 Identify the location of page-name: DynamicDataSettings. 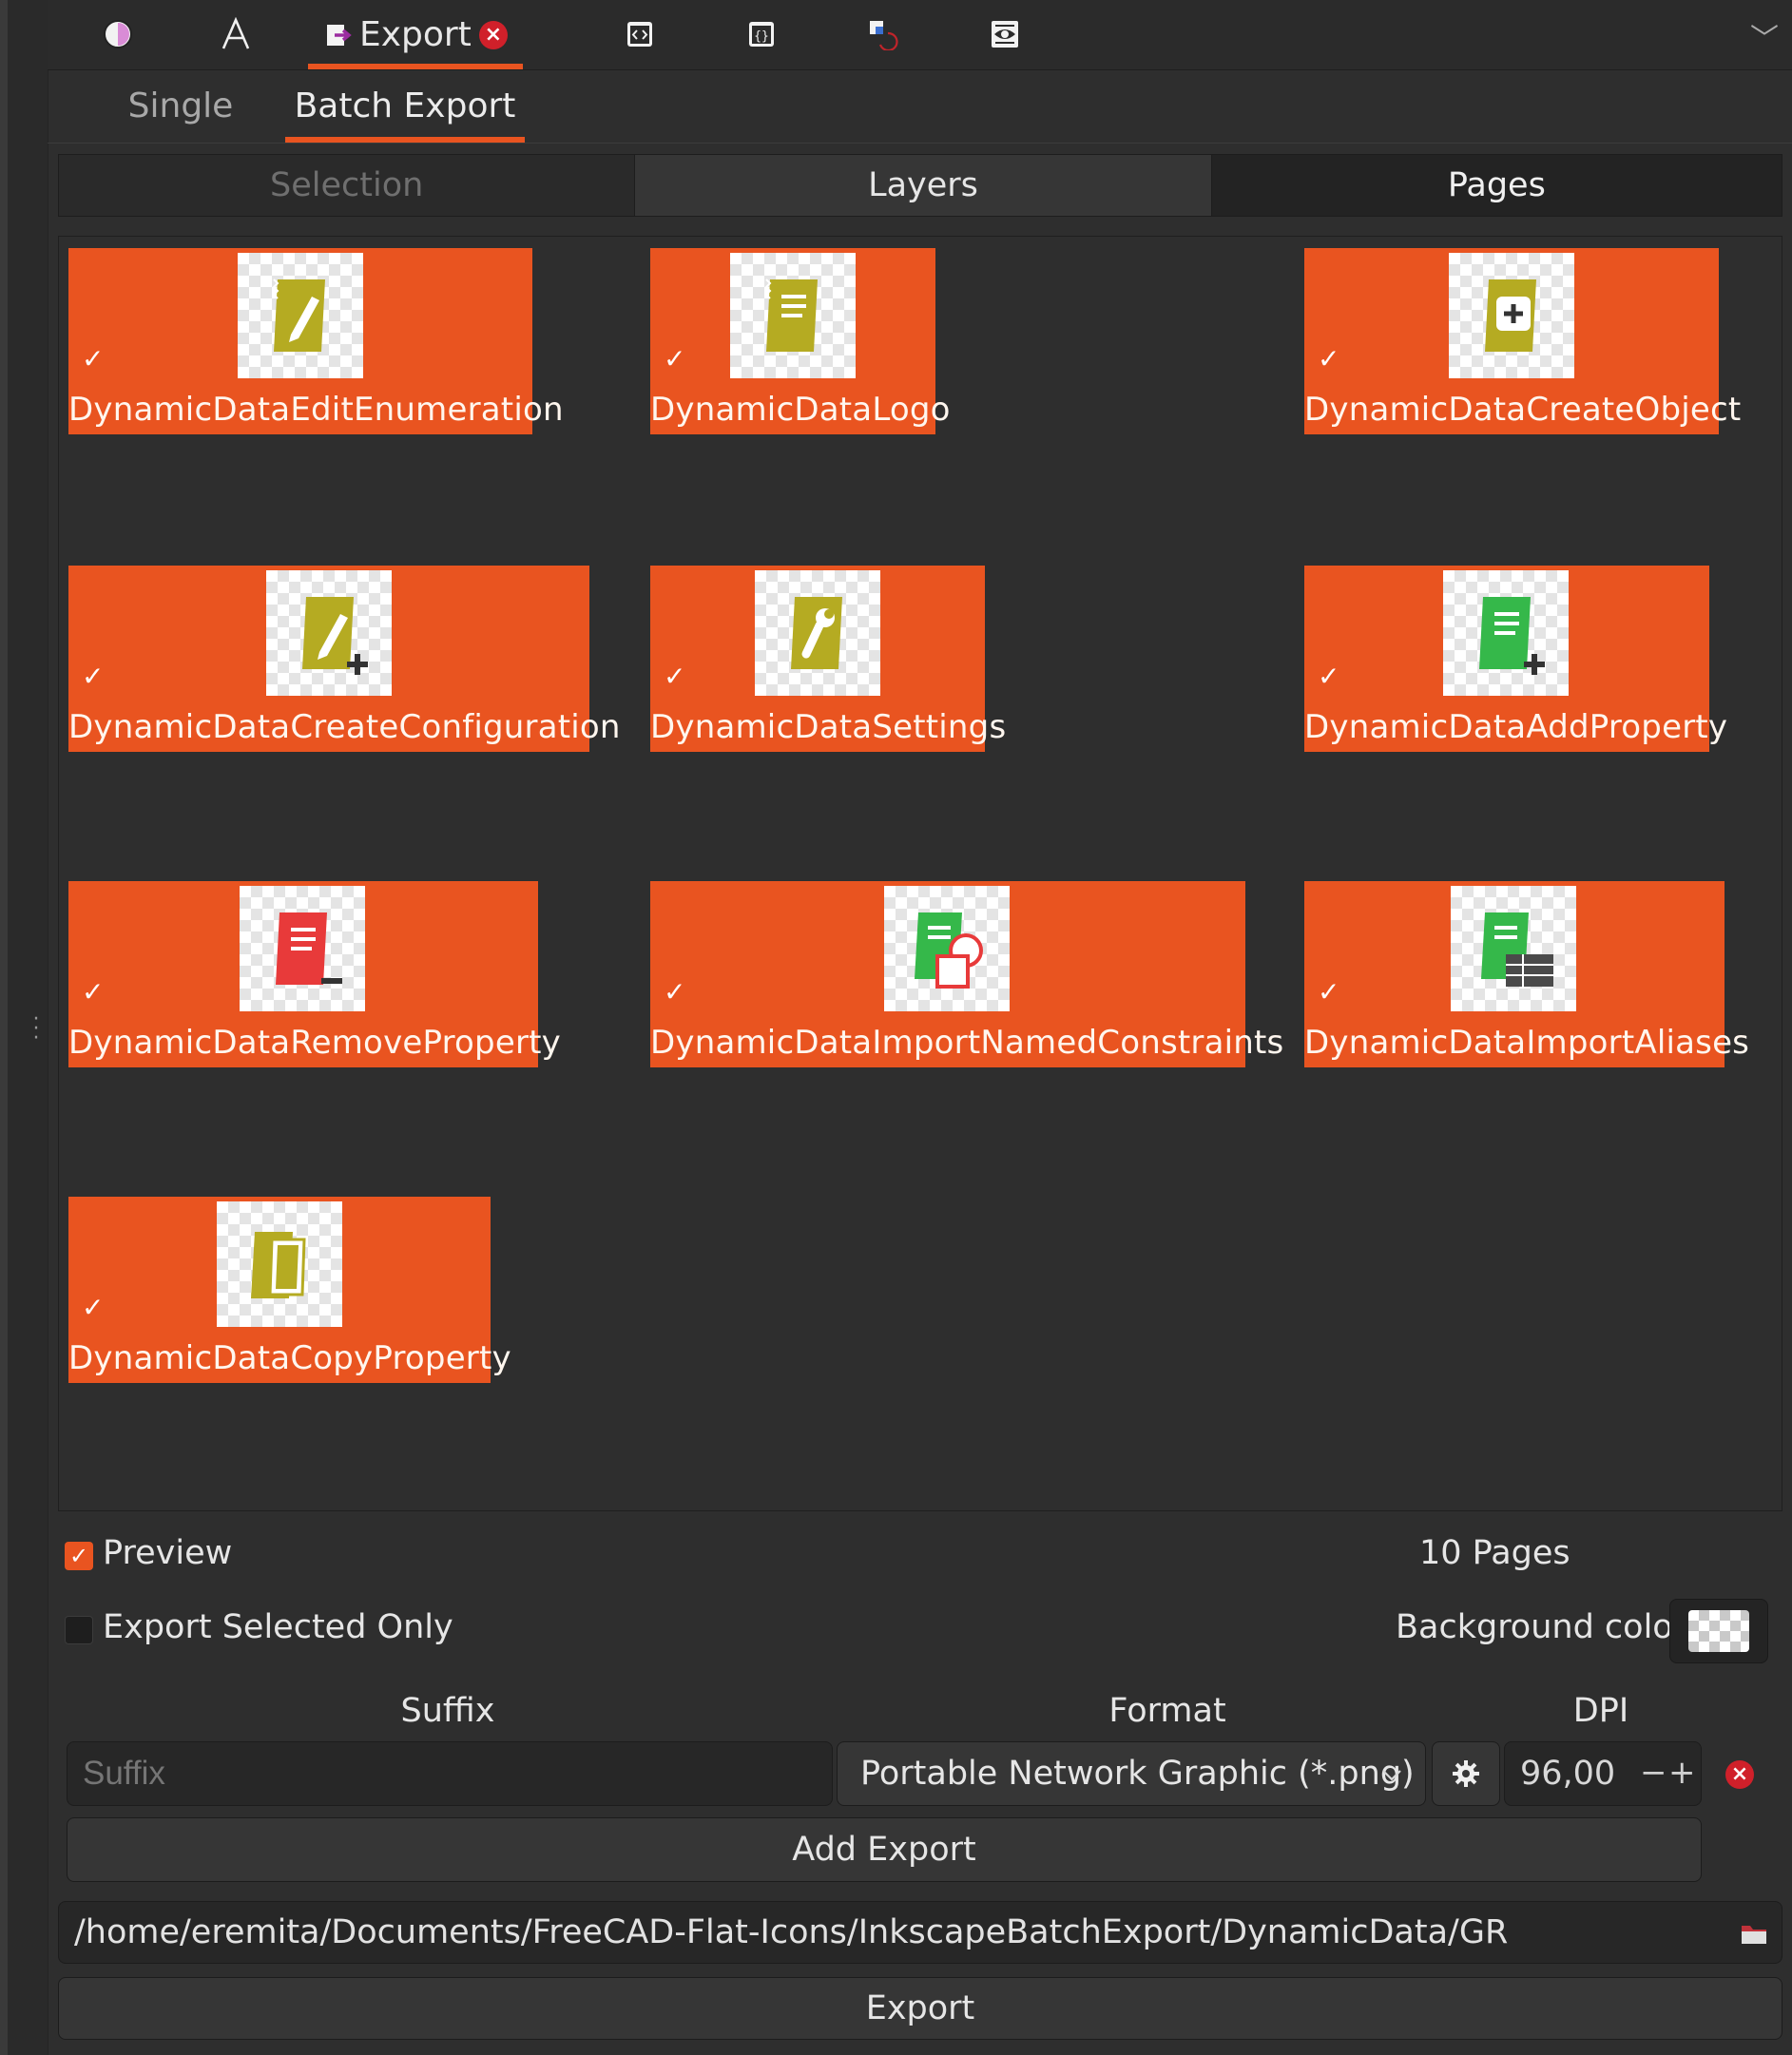
(828, 727).